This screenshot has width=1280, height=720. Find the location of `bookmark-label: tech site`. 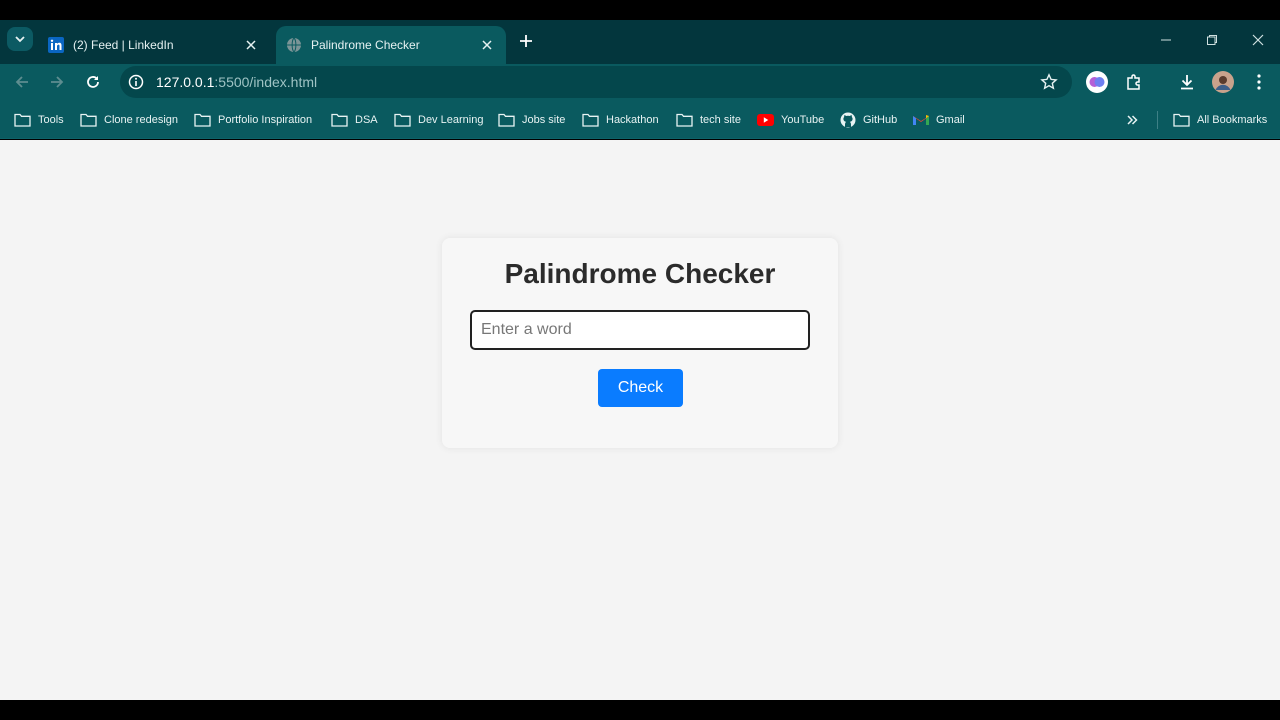

bookmark-label: tech site is located at coordinates (720, 120).